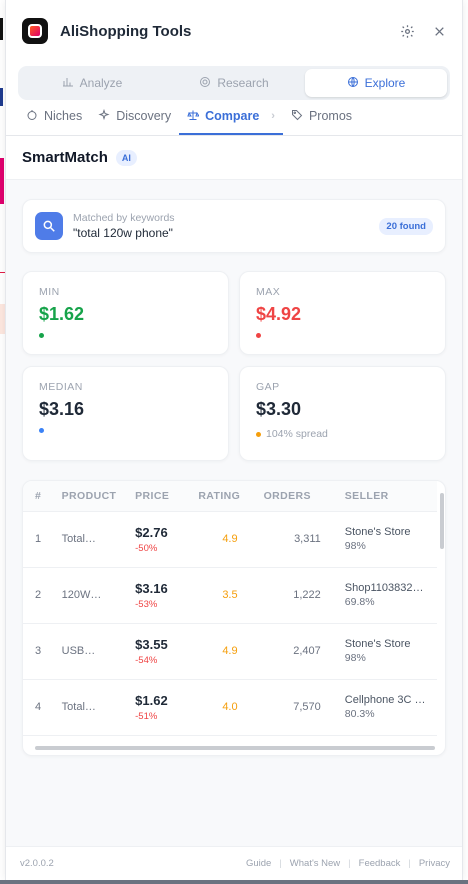  What do you see at coordinates (123, 233) in the screenshot?
I see `match-query: "total 120w phone"` at bounding box center [123, 233].